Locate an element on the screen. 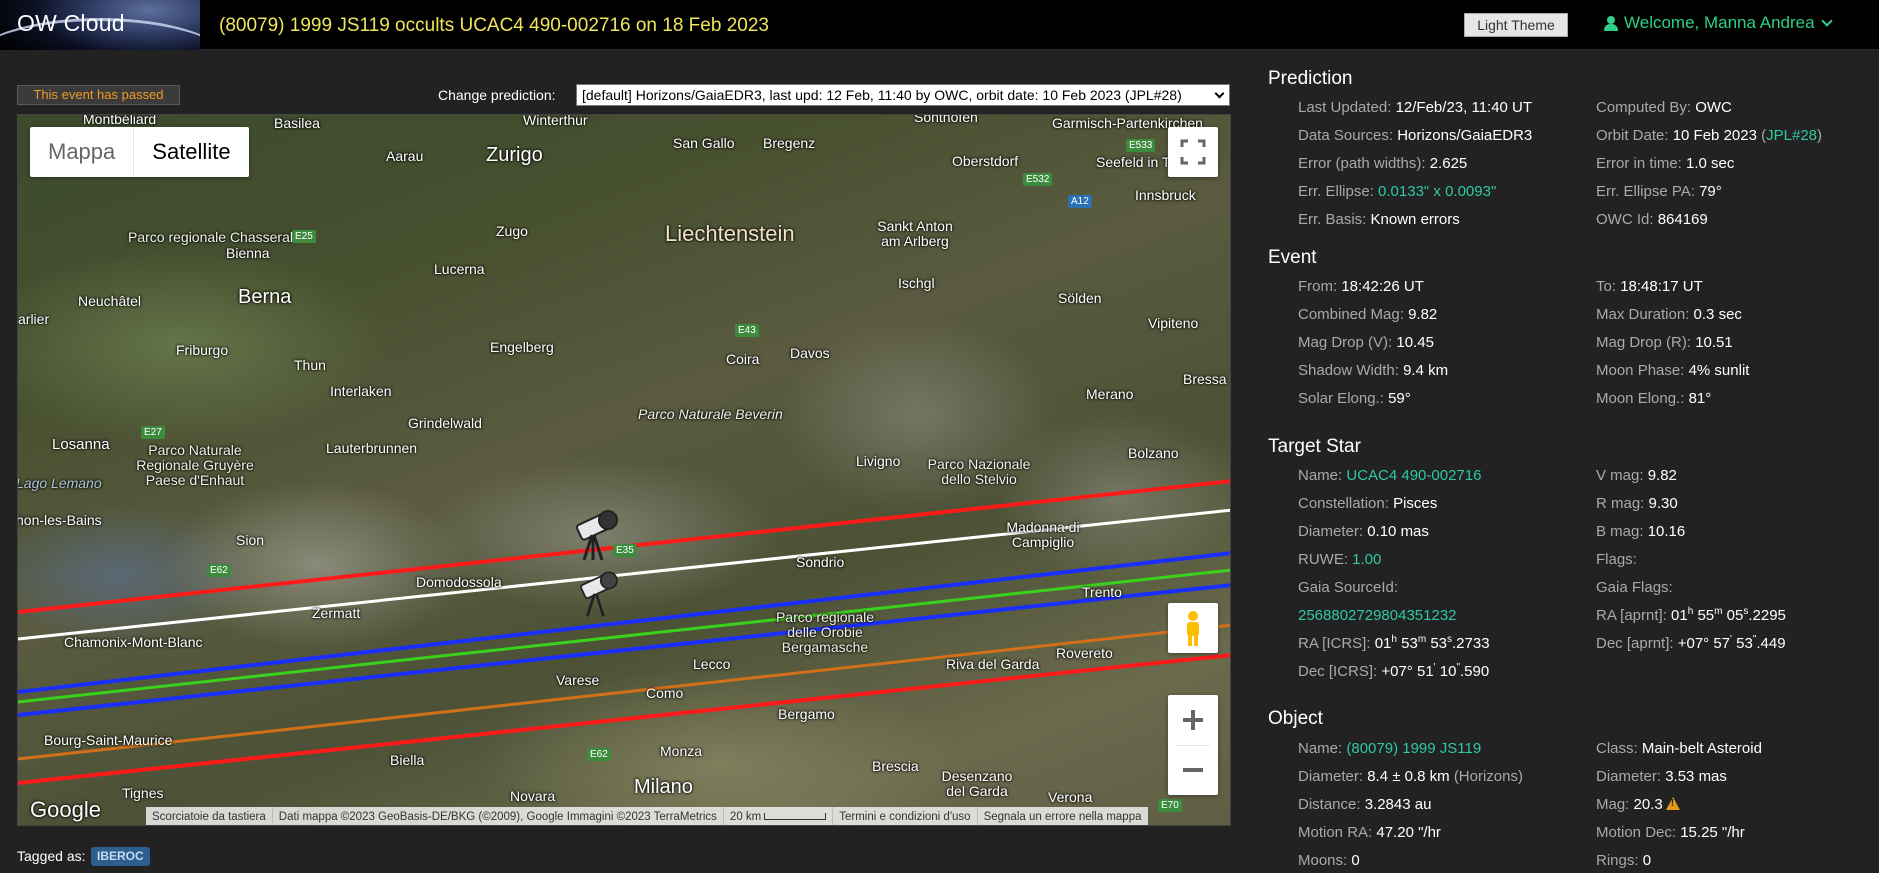 This screenshot has height=873, width=1879. ra-seconds: 53 is located at coordinates (1439, 643).